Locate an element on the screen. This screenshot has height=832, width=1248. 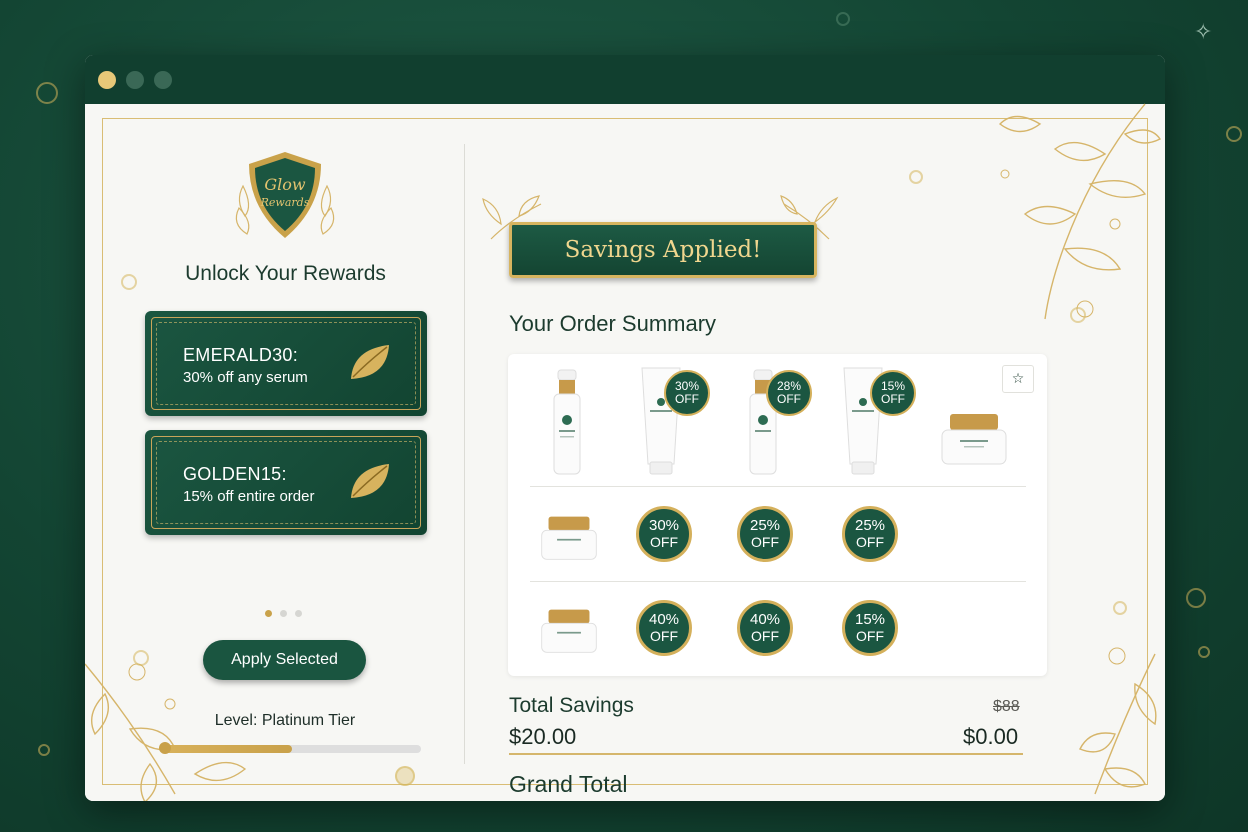
column-divider is located at coordinates (464, 454).